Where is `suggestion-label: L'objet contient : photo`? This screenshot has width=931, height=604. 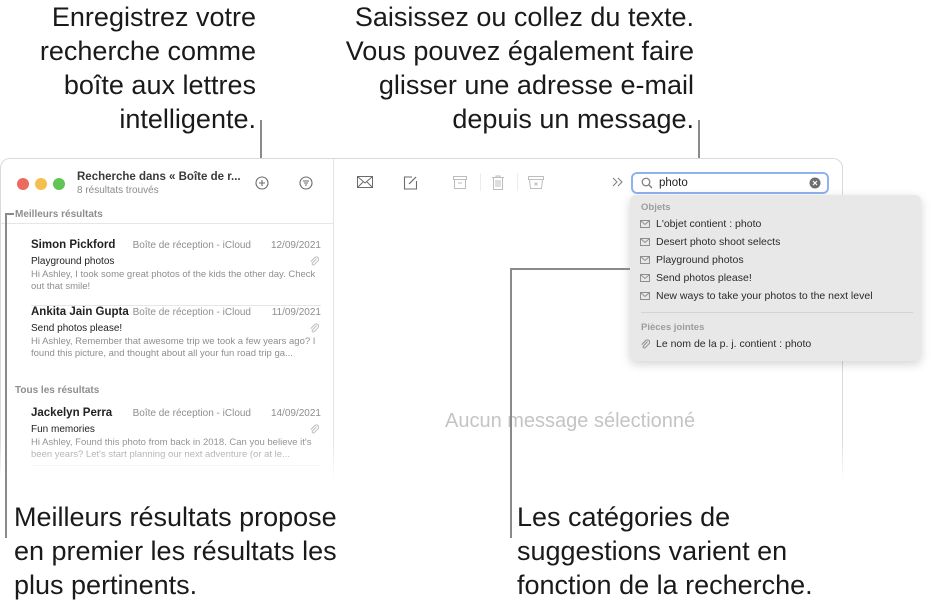
suggestion-label: L'objet contient : photo is located at coordinates (709, 224).